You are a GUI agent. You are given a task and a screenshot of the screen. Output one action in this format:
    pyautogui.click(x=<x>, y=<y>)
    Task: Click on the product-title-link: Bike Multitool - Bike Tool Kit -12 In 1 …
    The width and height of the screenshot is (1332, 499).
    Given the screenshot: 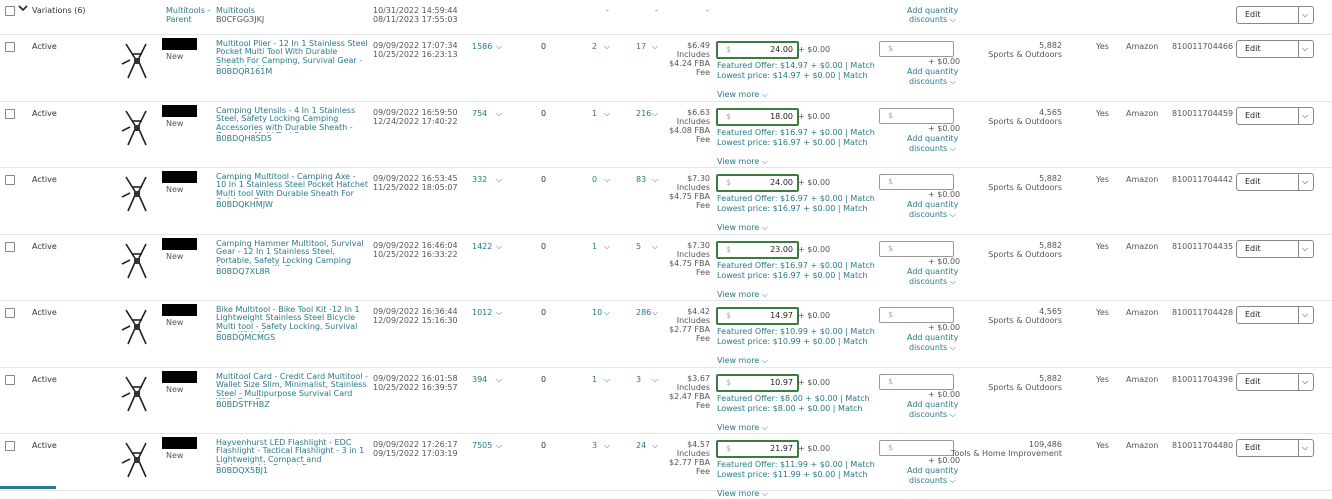 What is the action you would take?
    pyautogui.click(x=292, y=319)
    